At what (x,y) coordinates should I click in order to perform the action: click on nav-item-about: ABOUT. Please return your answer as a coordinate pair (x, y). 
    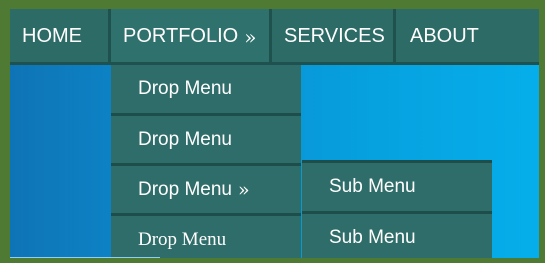
    Looking at the image, I should click on (466, 36).